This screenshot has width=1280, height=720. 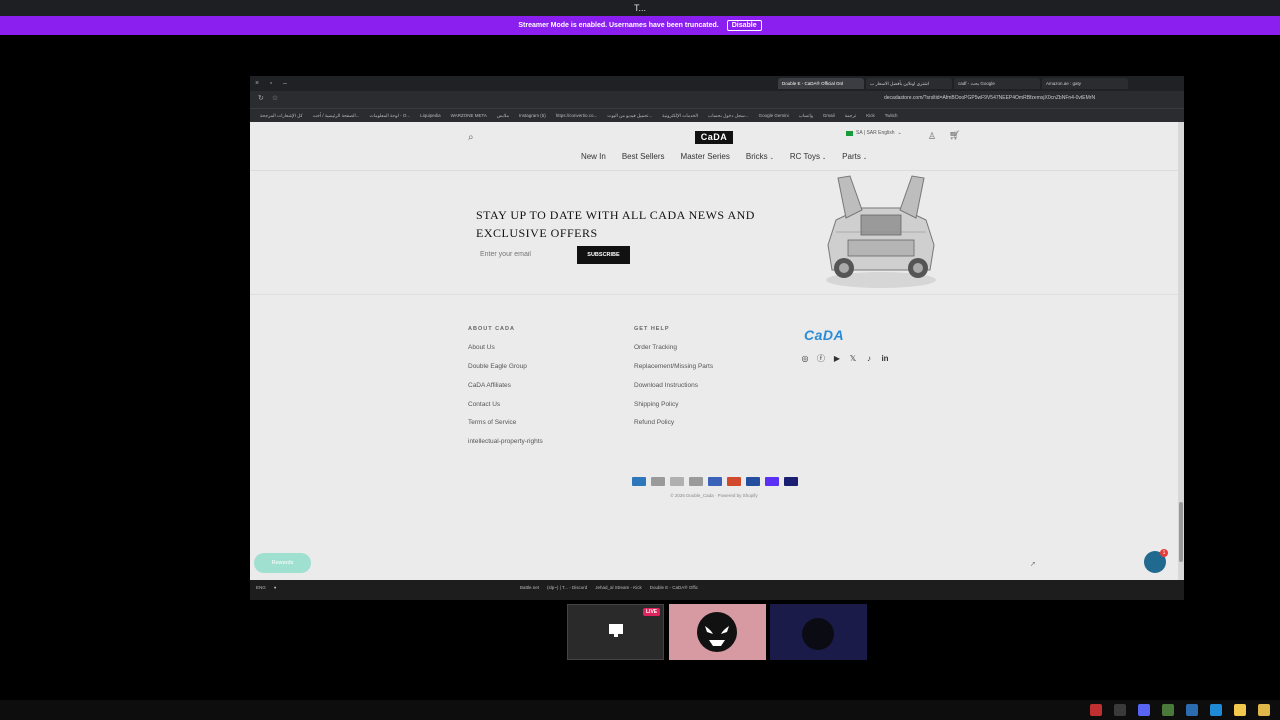 I want to click on bookmark-star-icon: ☆, so click(x=275, y=98).